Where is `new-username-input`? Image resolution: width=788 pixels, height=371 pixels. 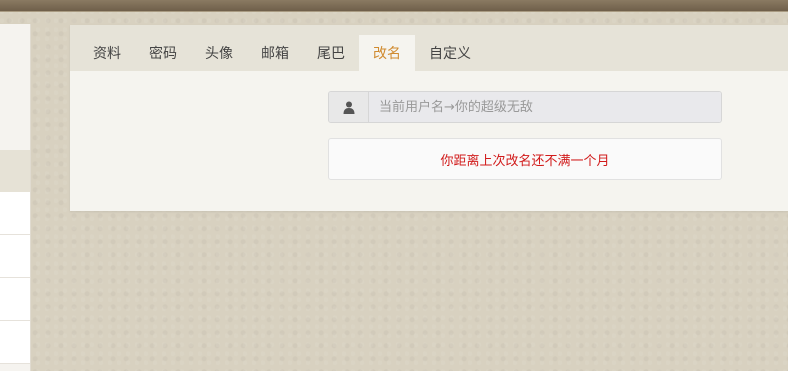
new-username-input is located at coordinates (545, 107).